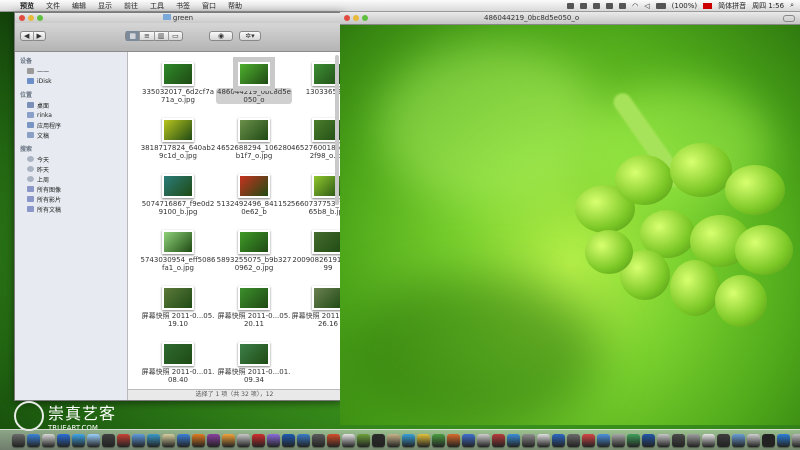  What do you see at coordinates (250, 36) in the screenshot?
I see `action-menu-button: ✲▾` at bounding box center [250, 36].